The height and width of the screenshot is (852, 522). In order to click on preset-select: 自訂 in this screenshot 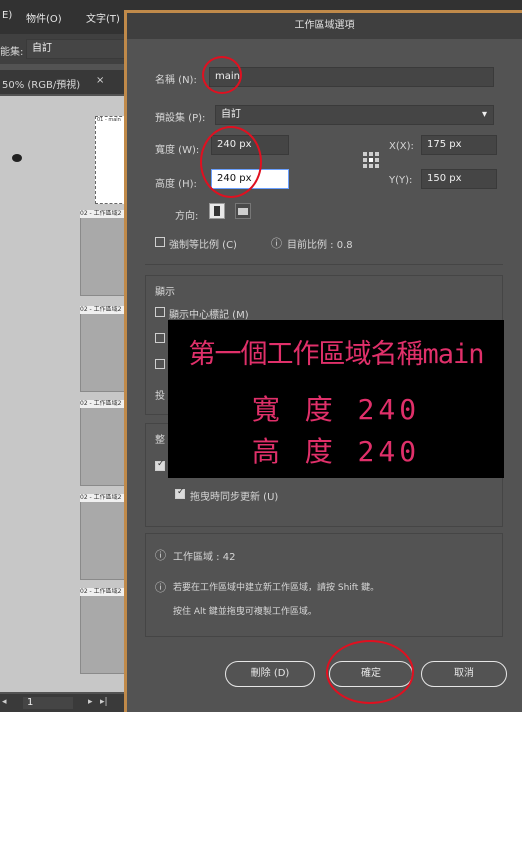, I will do `click(76, 49)`.